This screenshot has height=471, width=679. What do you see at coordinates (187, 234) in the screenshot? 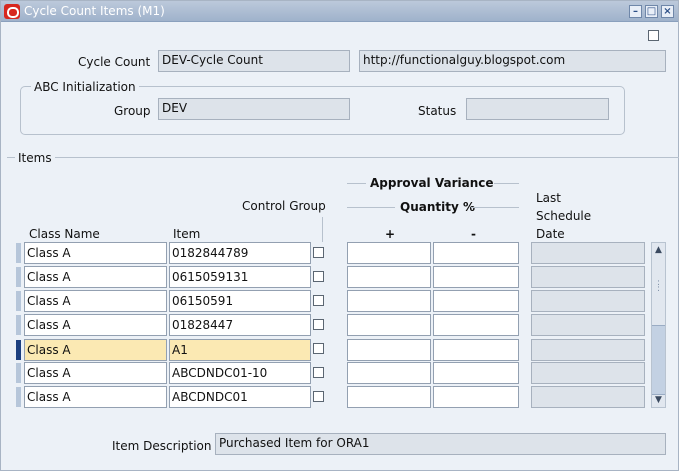
I see `item-header: Item` at bounding box center [187, 234].